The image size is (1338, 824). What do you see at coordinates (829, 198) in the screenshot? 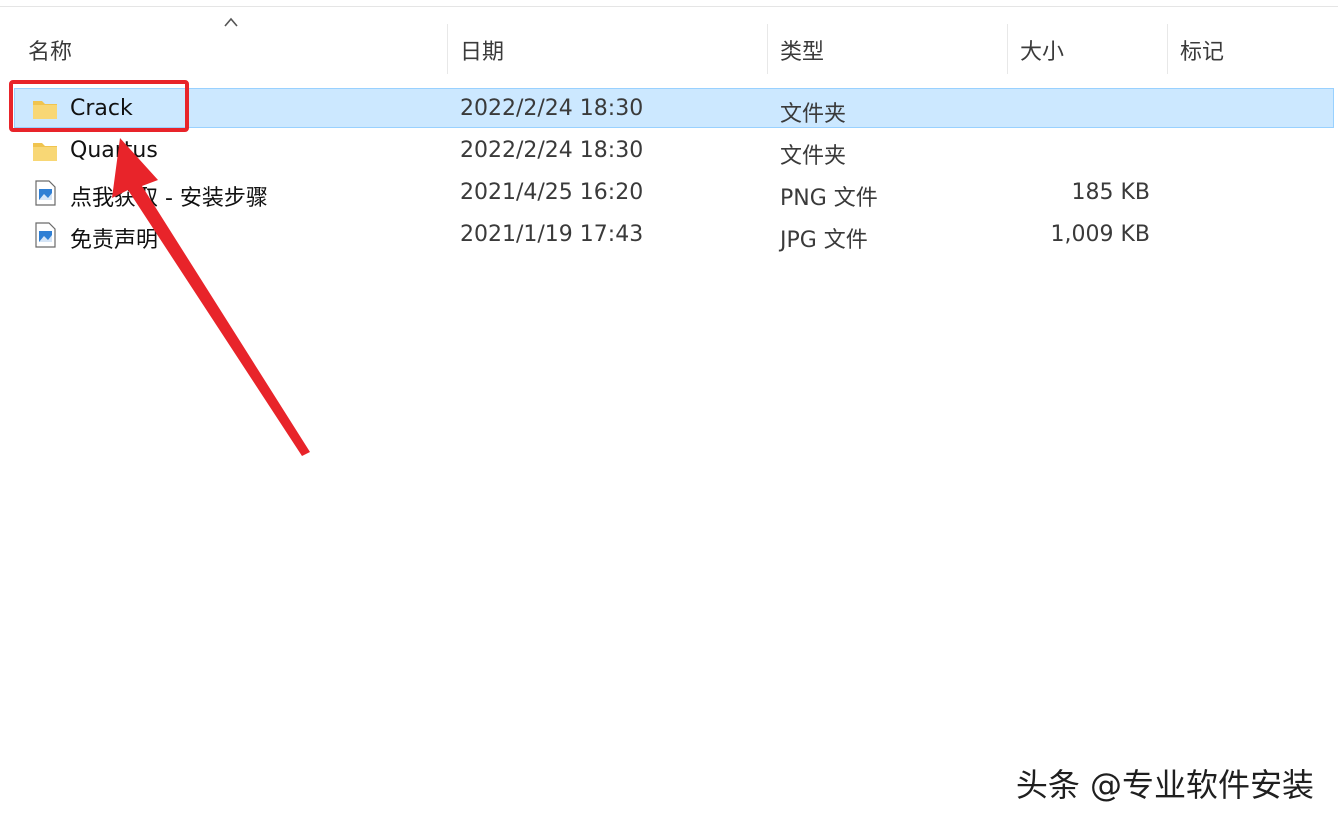
I see `file-type: PNG 文件` at bounding box center [829, 198].